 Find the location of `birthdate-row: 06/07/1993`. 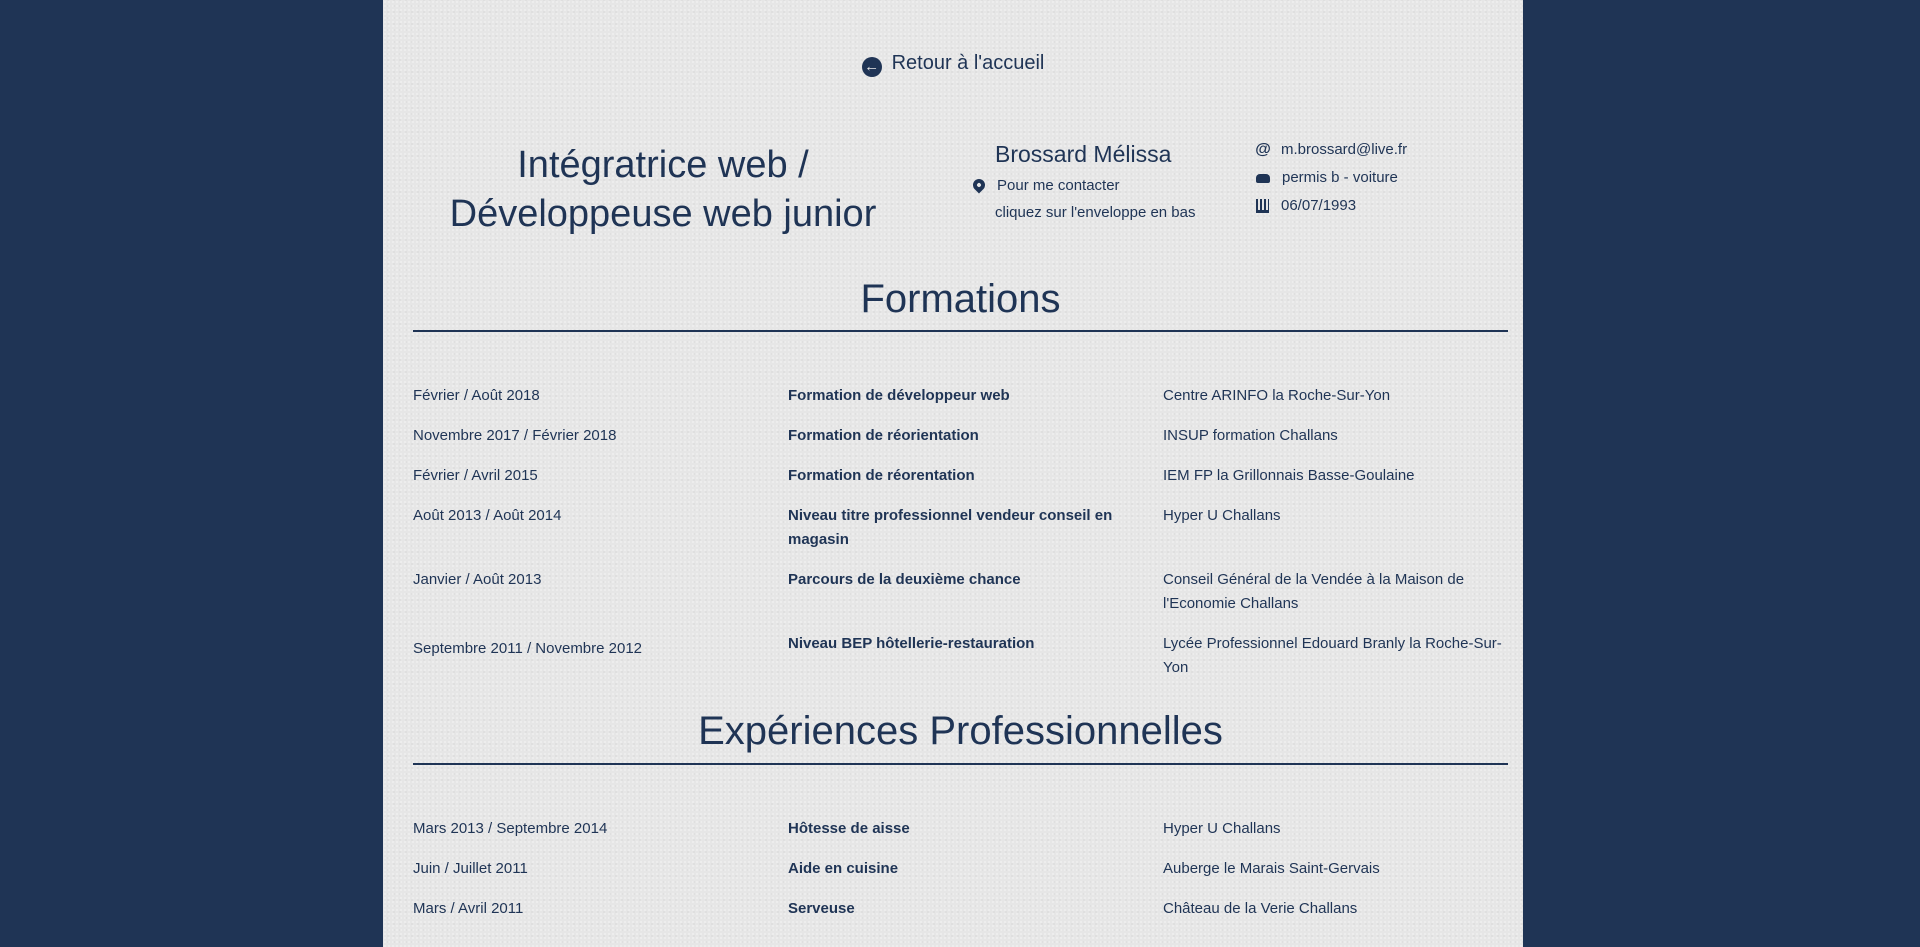

birthdate-row: 06/07/1993 is located at coordinates (1375, 206).